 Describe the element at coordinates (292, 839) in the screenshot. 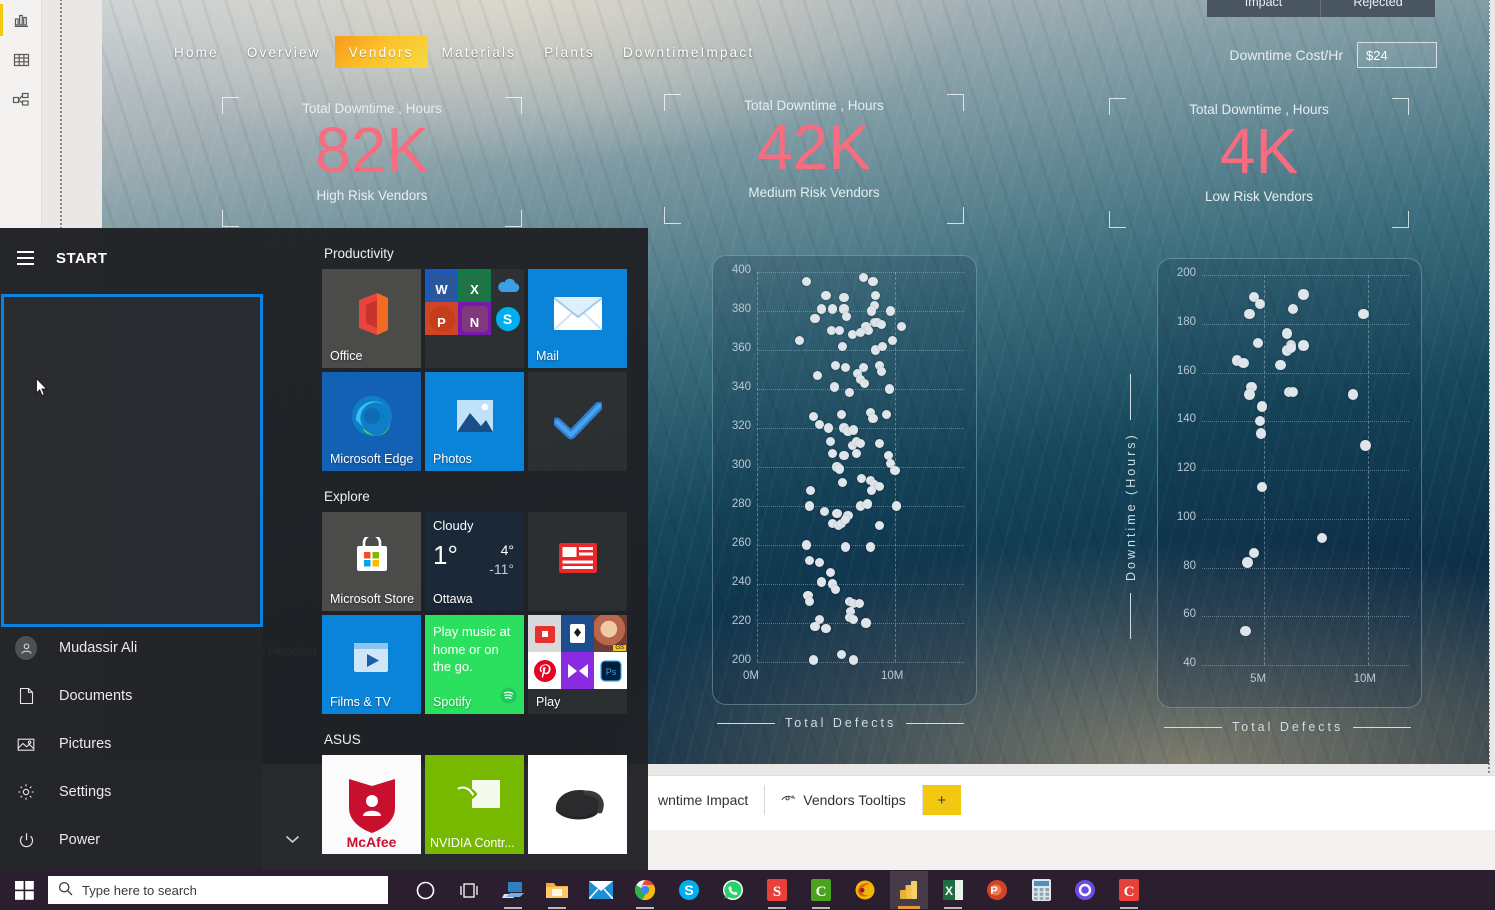

I see `chevron-down-icon` at that location.